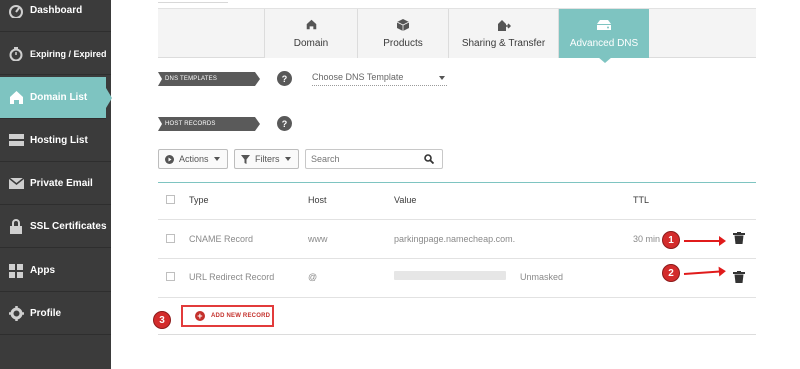 The image size is (800, 369). Describe the element at coordinates (109, 98) in the screenshot. I see `active-indicator` at that location.